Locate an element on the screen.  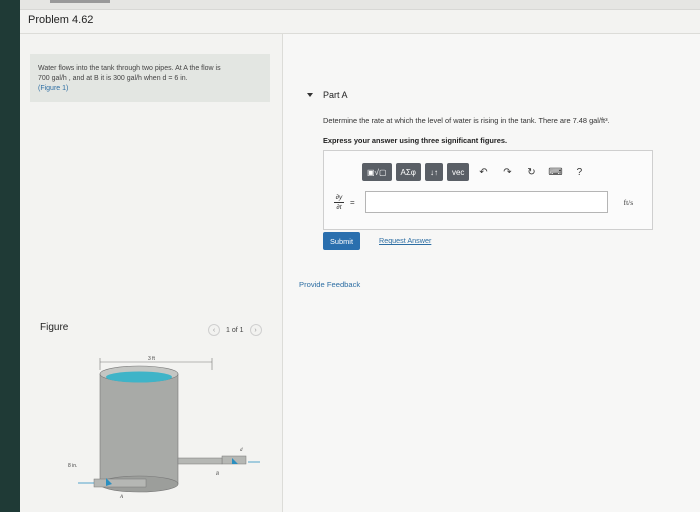
undo-icon: ↶ is located at coordinates (483, 172).